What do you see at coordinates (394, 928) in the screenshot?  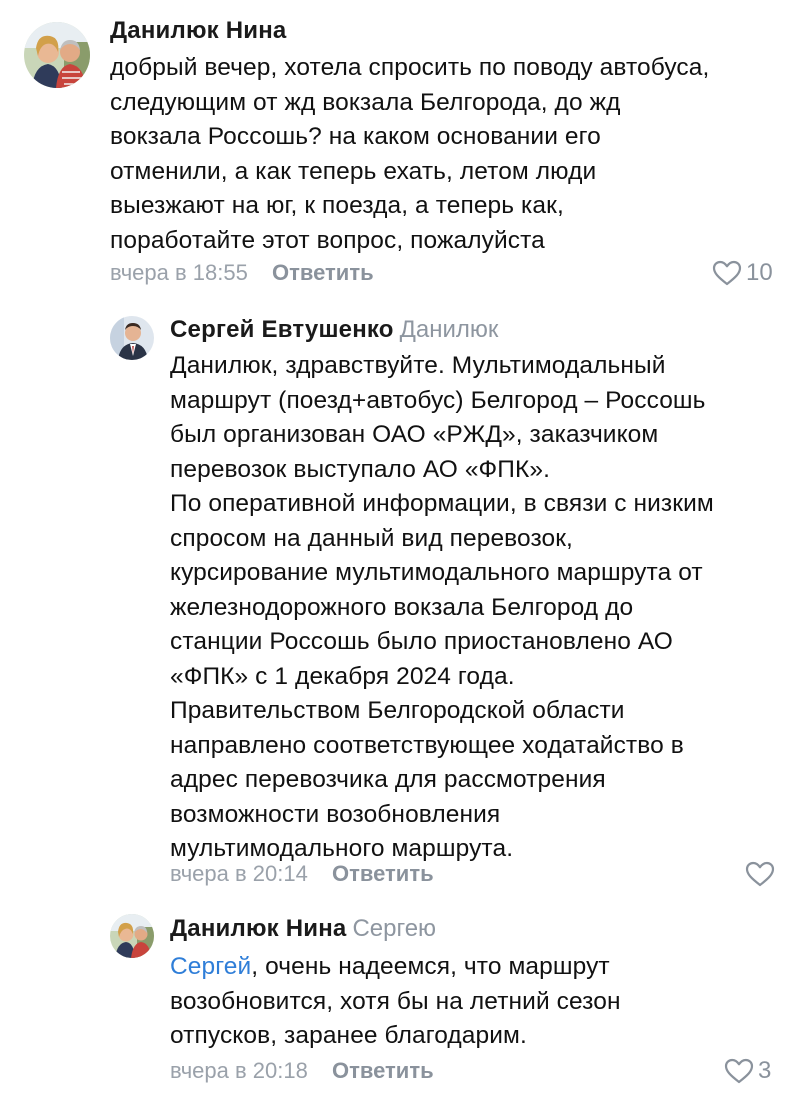 I see `reply-to-name: Сергею` at bounding box center [394, 928].